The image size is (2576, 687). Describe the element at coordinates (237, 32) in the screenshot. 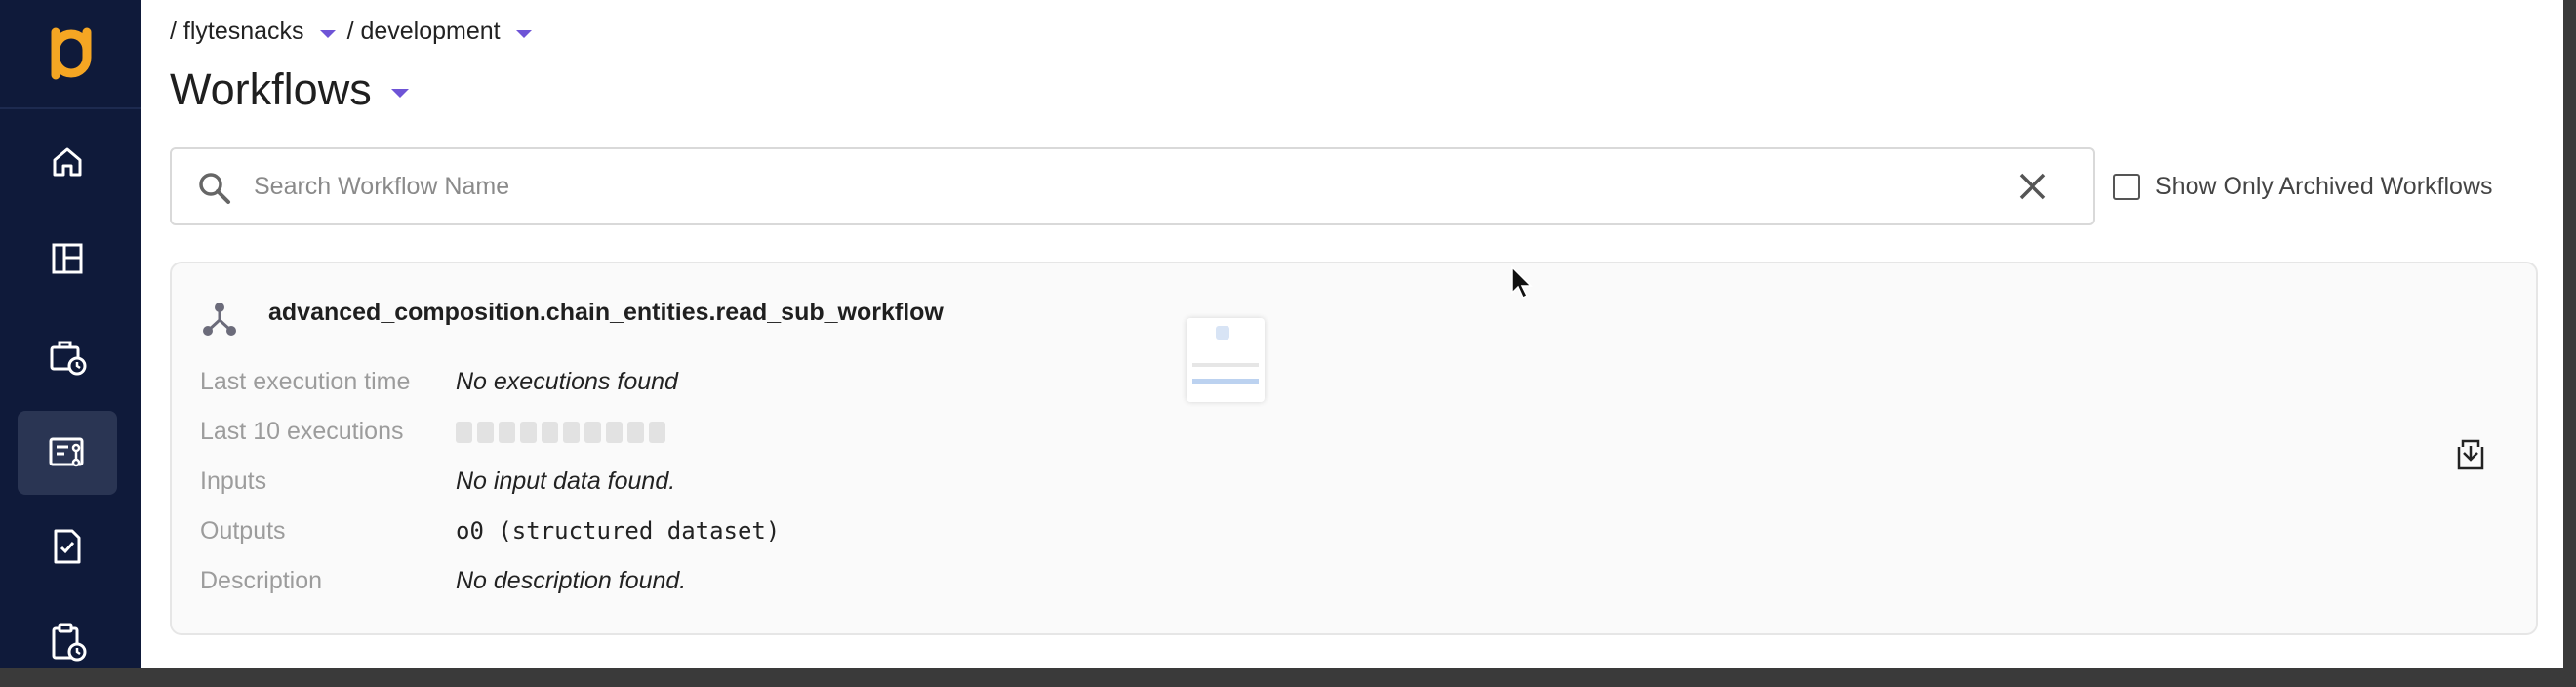

I see `breadcrumb-project: / flytesnacks` at that location.